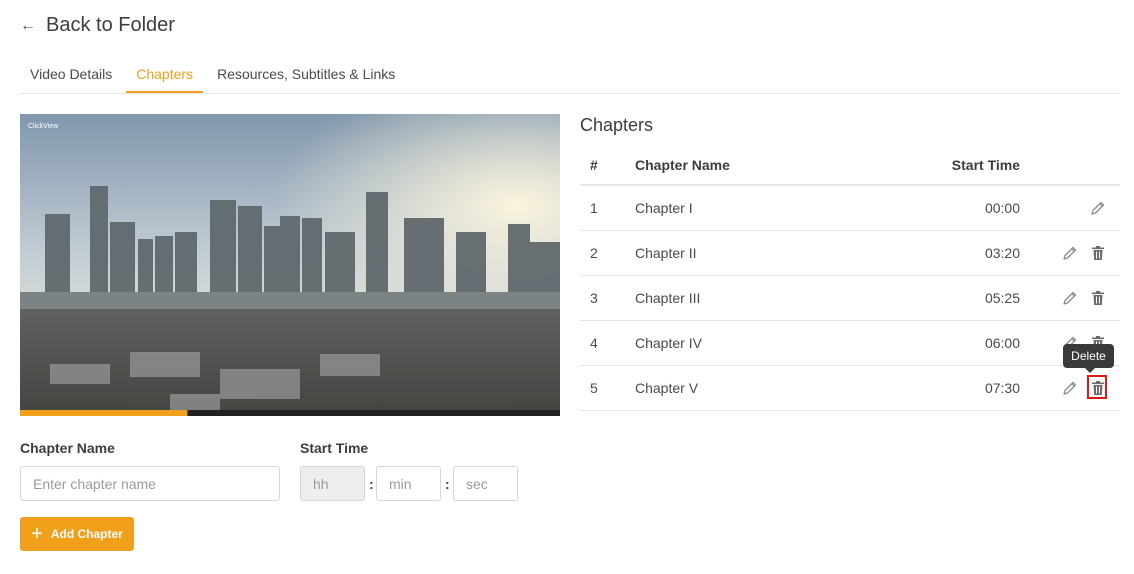  Describe the element at coordinates (594, 388) in the screenshot. I see `chapter-number: 5` at that location.